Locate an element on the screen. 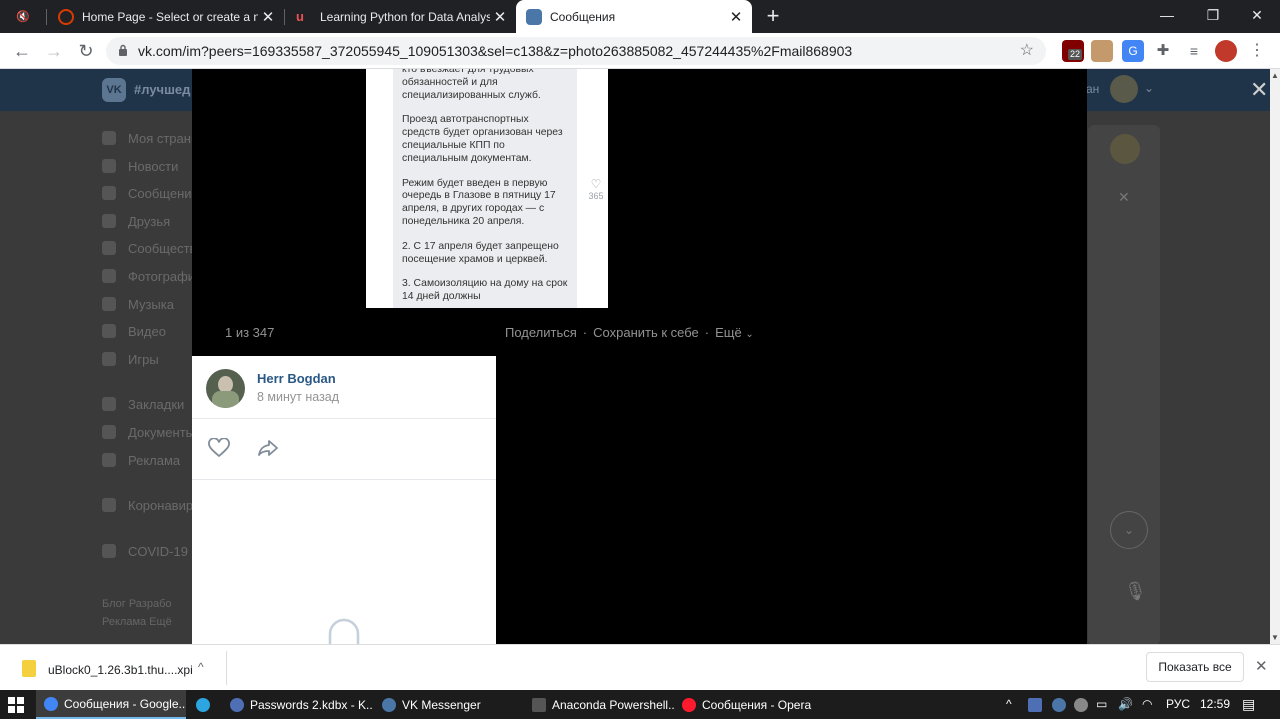 Image resolution: width=1280 pixels, height=719 pixels. share-arrow-icon is located at coordinates (268, 448).